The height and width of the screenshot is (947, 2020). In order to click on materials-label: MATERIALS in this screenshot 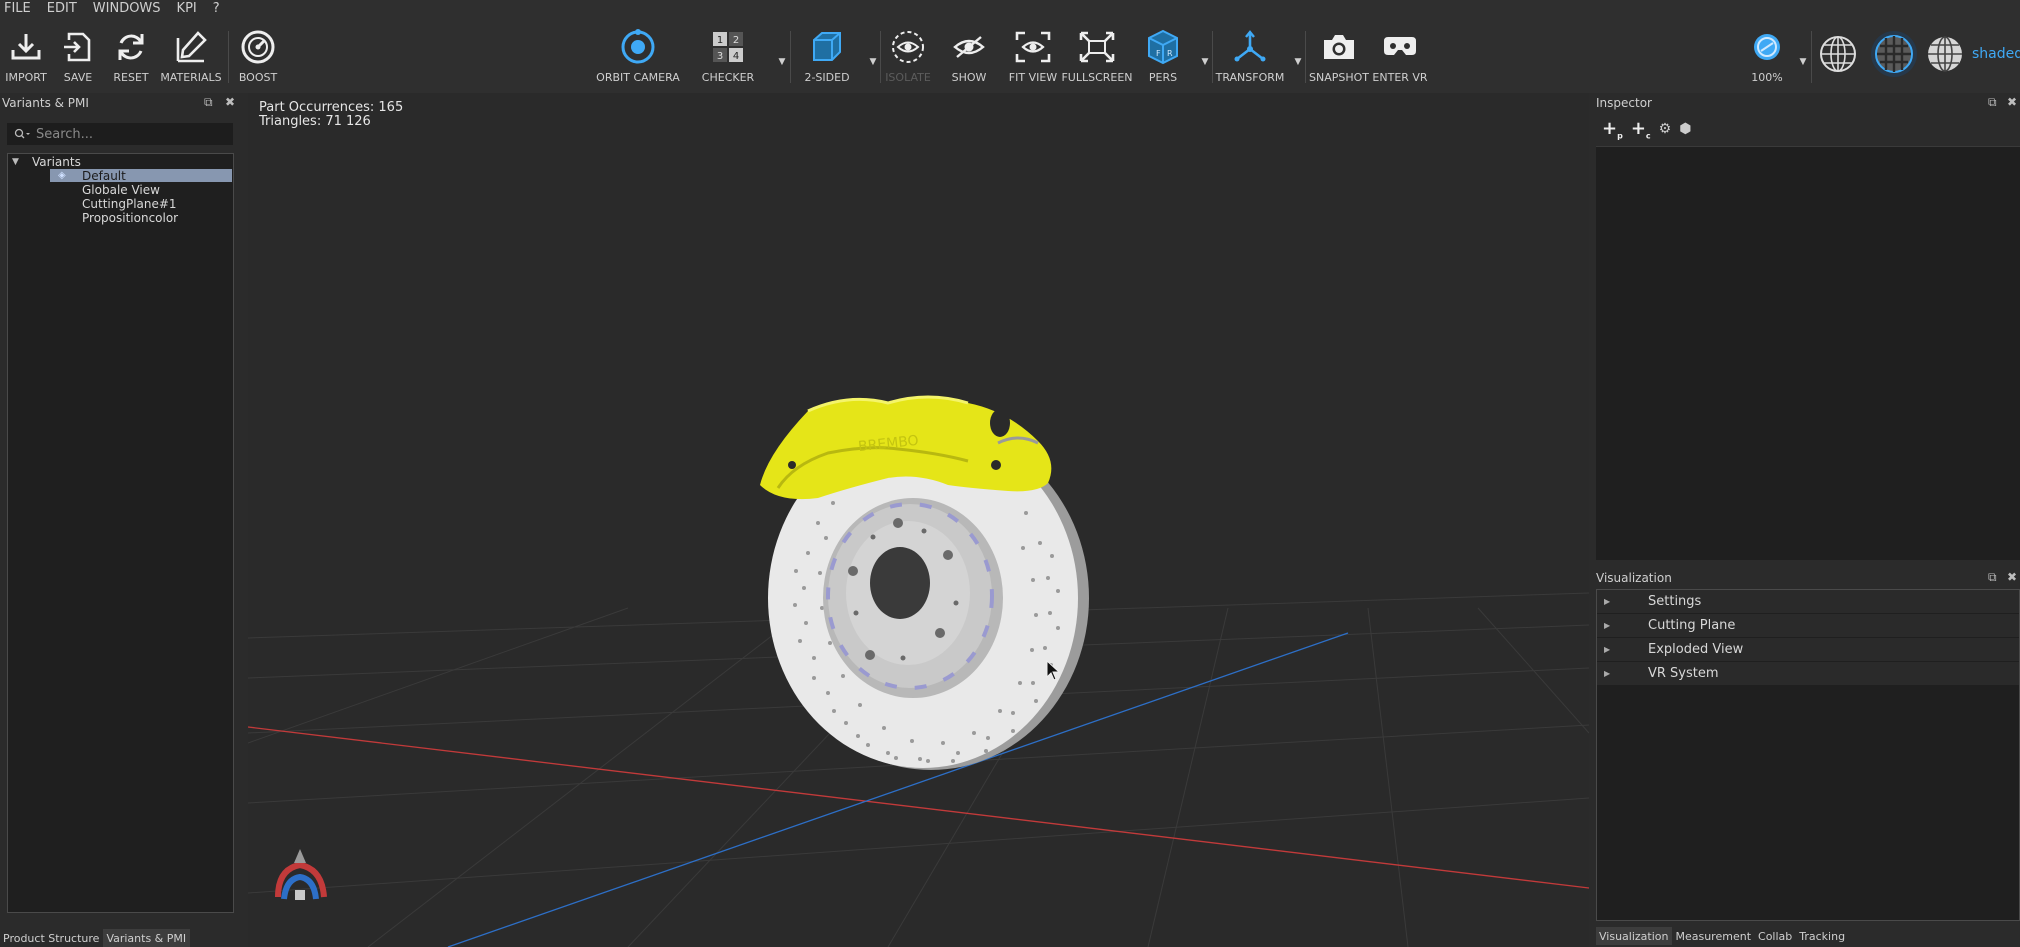, I will do `click(191, 77)`.